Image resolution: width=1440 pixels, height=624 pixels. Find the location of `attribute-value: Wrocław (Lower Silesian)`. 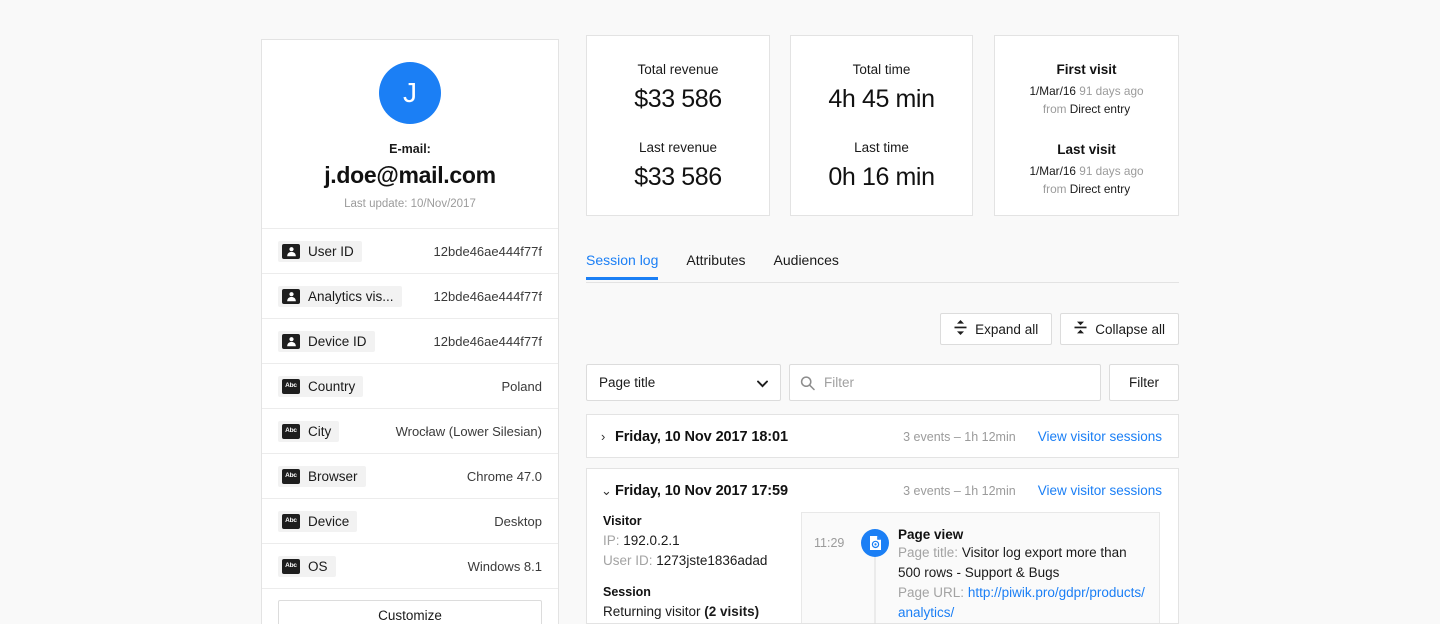

attribute-value: Wrocław (Lower Silesian) is located at coordinates (468, 431).